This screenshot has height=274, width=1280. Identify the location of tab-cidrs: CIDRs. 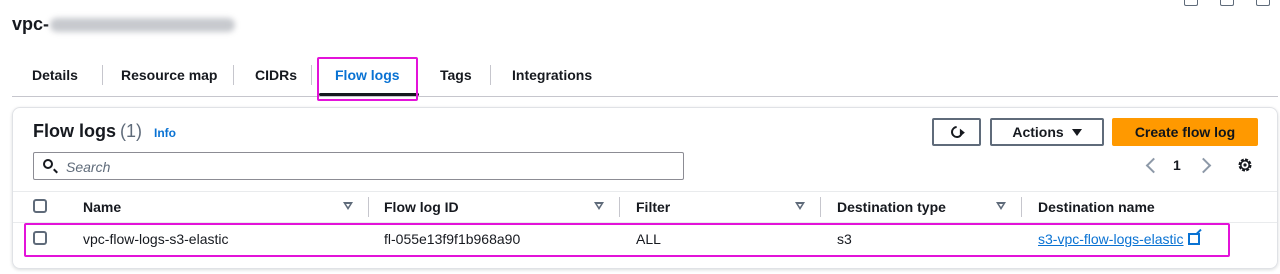
(276, 75).